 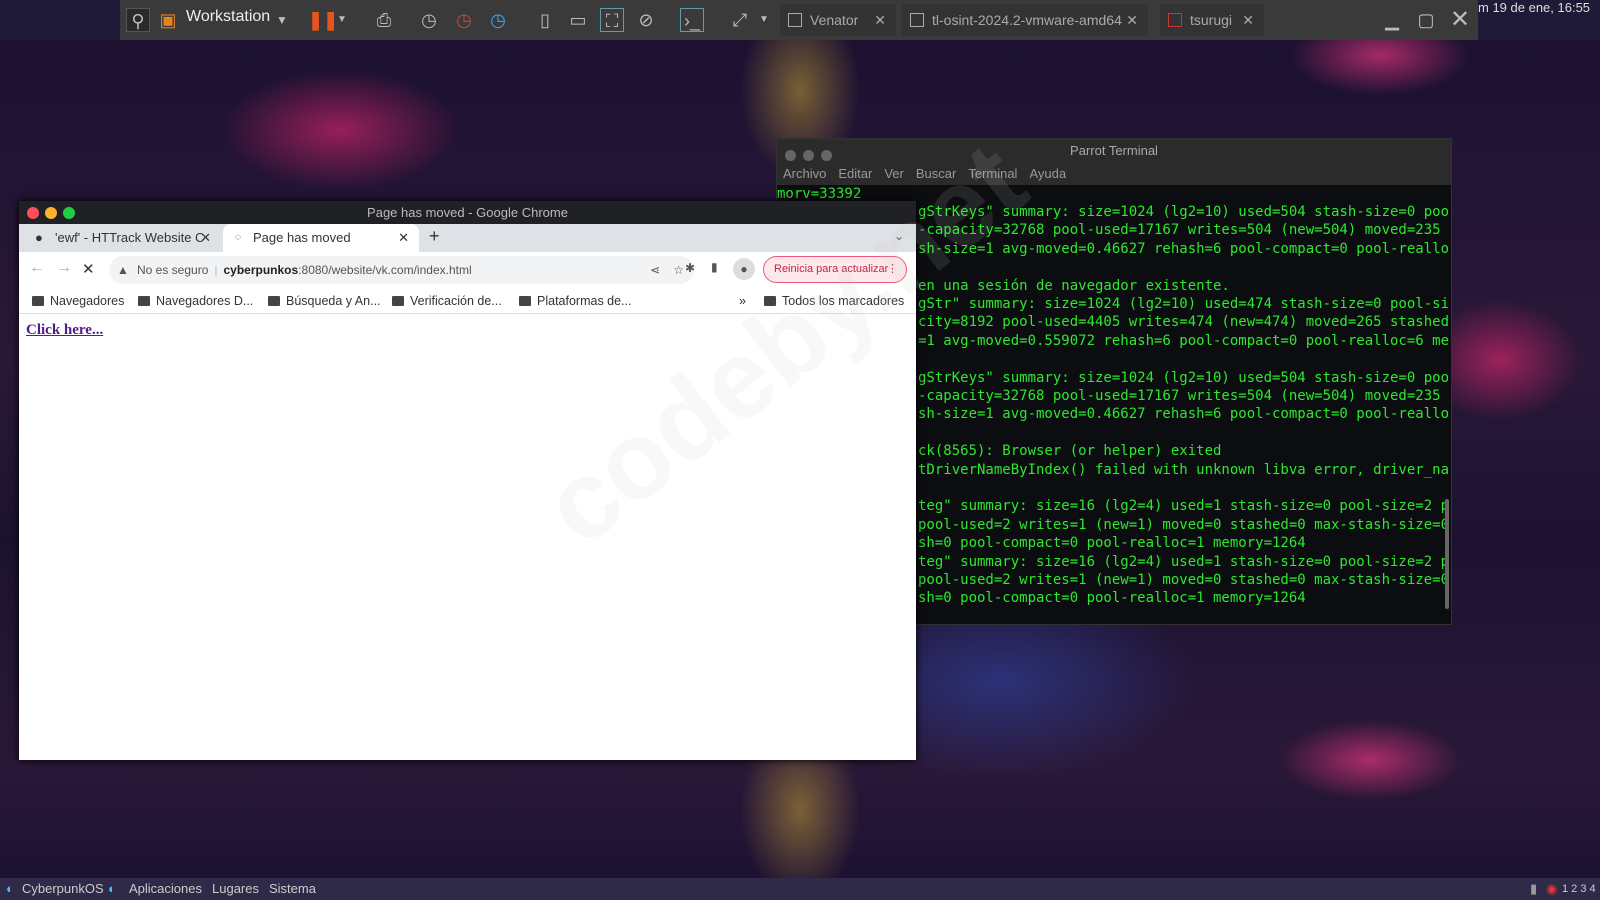 I want to click on pause-icon: ❚❚, so click(x=323, y=20).